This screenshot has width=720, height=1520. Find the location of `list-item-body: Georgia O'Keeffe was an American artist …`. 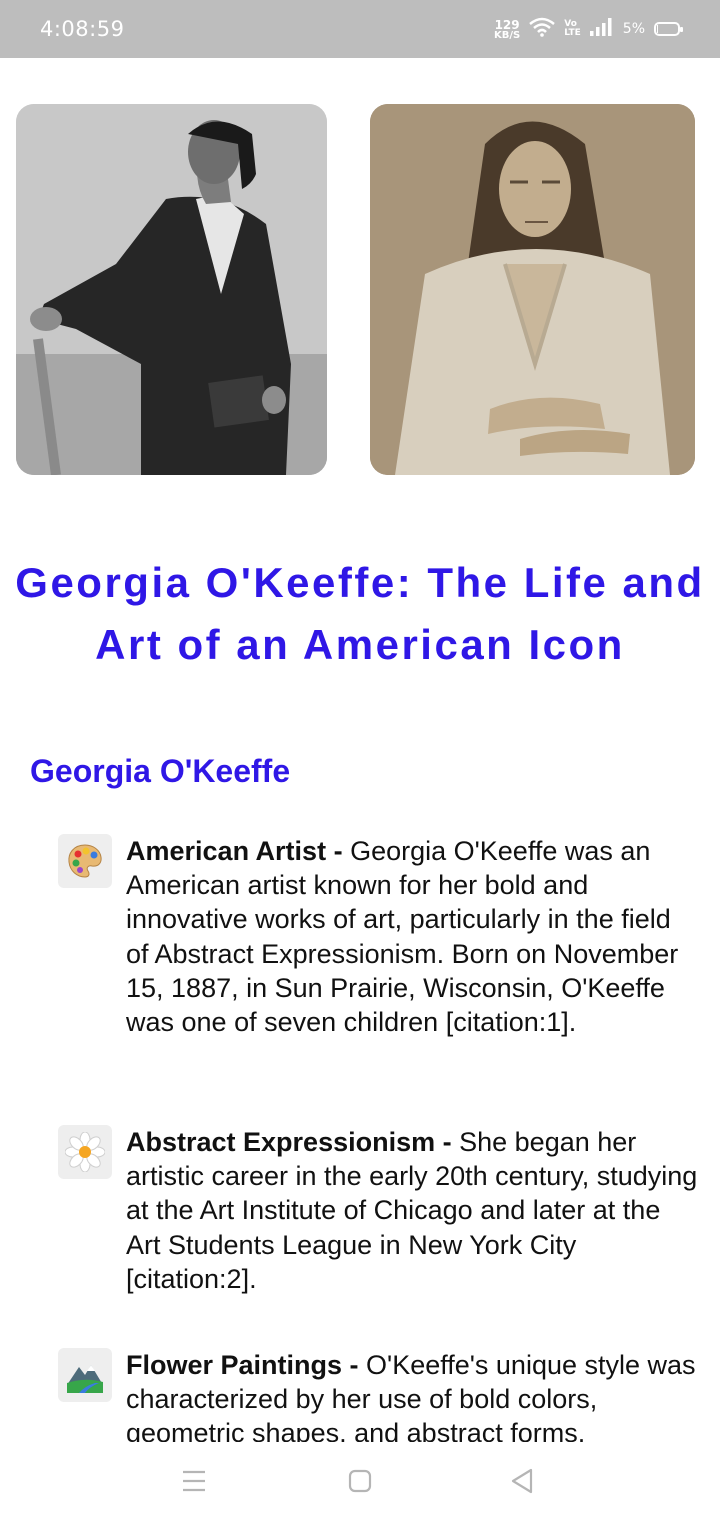

list-item-body: Georgia O'Keeffe was an American artist … is located at coordinates (402, 937).